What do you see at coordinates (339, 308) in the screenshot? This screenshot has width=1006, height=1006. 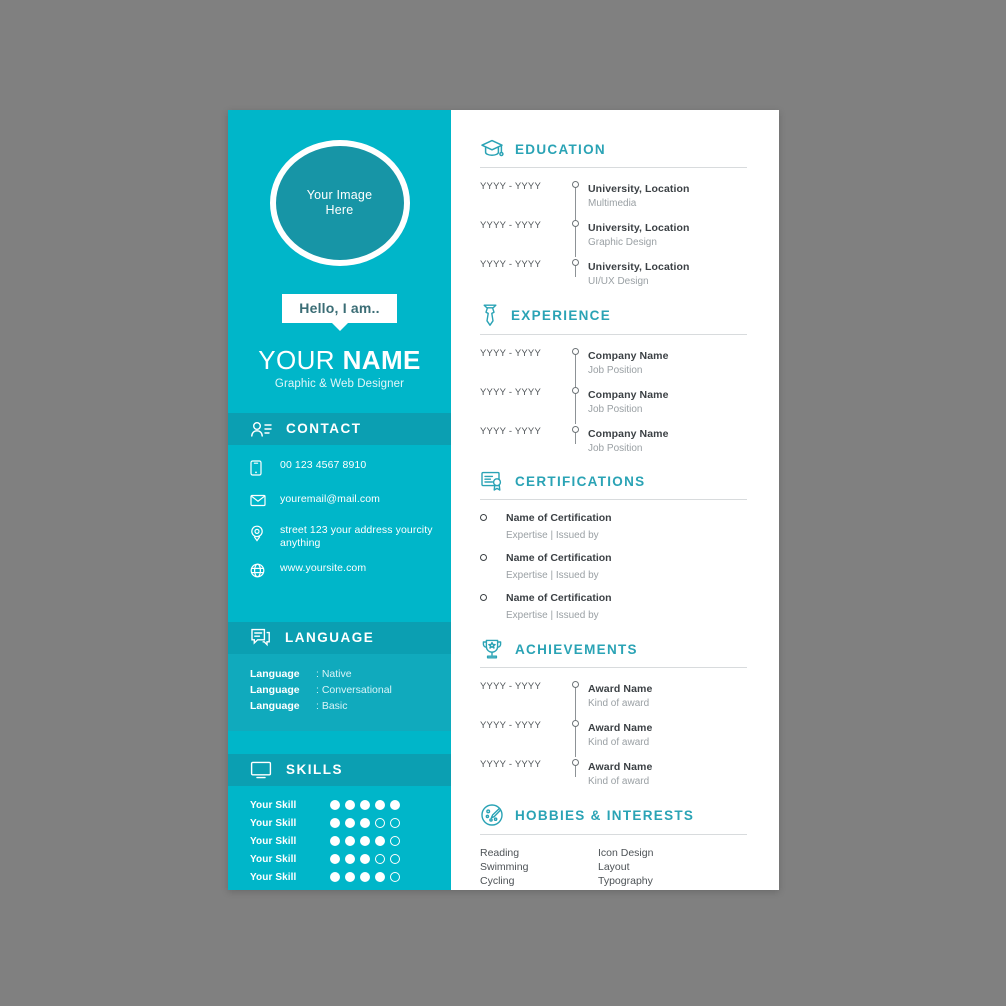 I see `greeting-text: Hello, I am..` at bounding box center [339, 308].